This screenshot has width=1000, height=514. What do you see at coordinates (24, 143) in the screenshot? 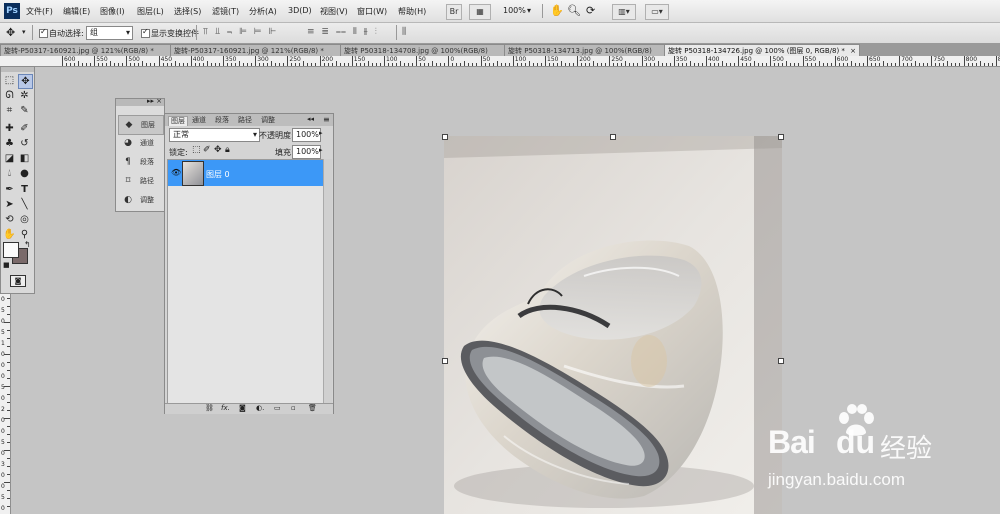
I see `history-brush-icon: ↺` at bounding box center [24, 143].